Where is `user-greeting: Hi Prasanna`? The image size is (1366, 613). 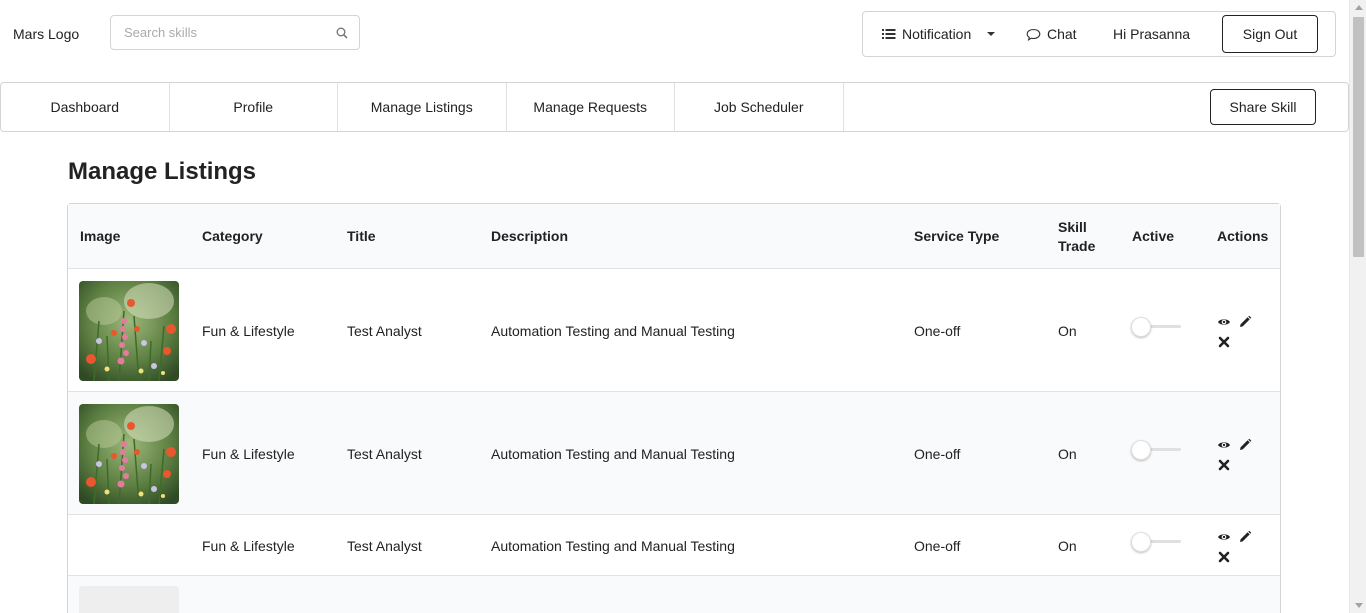 user-greeting: Hi Prasanna is located at coordinates (1152, 34).